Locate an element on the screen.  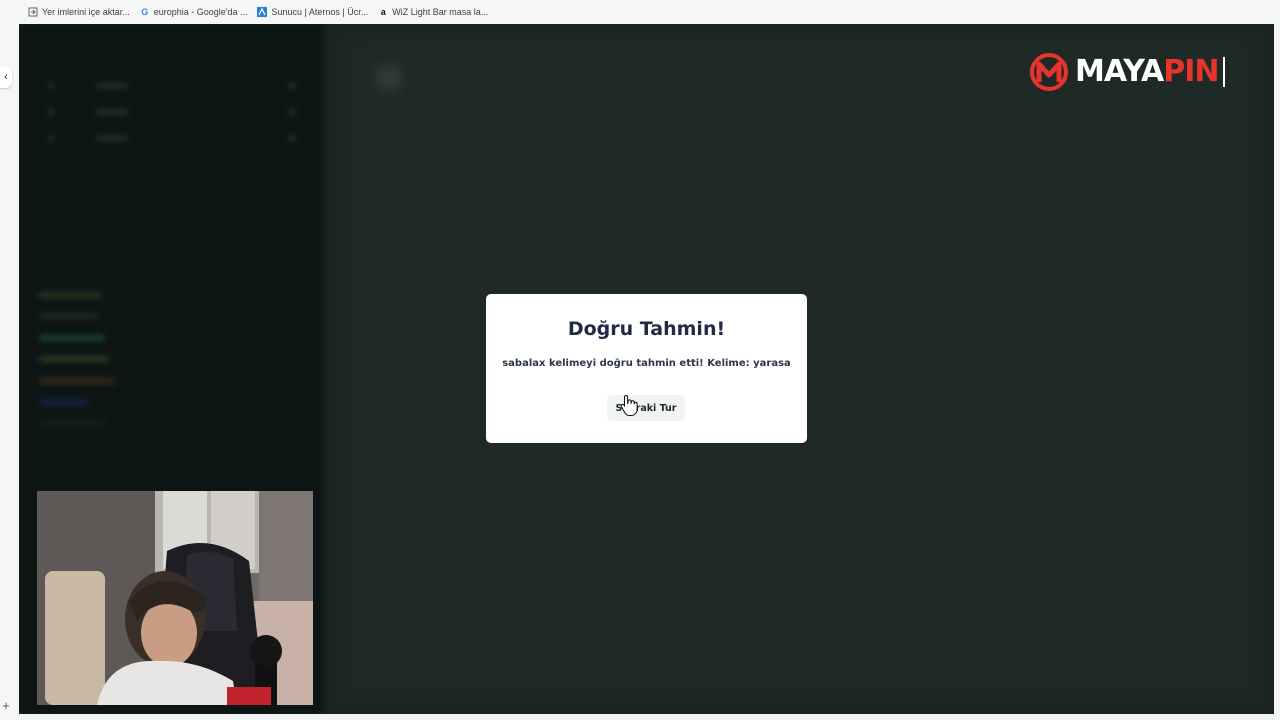
aternos-icon is located at coordinates (262, 12).